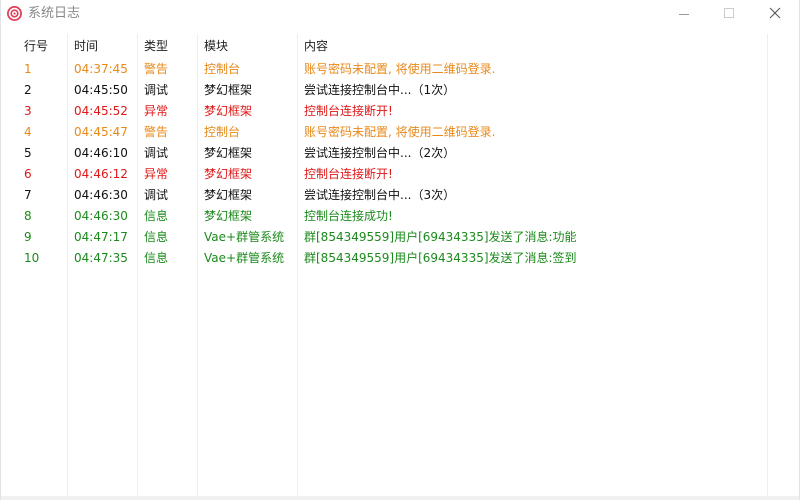 Image resolution: width=800 pixels, height=500 pixels. What do you see at coordinates (14, 13) in the screenshot?
I see `app-logo-icon` at bounding box center [14, 13].